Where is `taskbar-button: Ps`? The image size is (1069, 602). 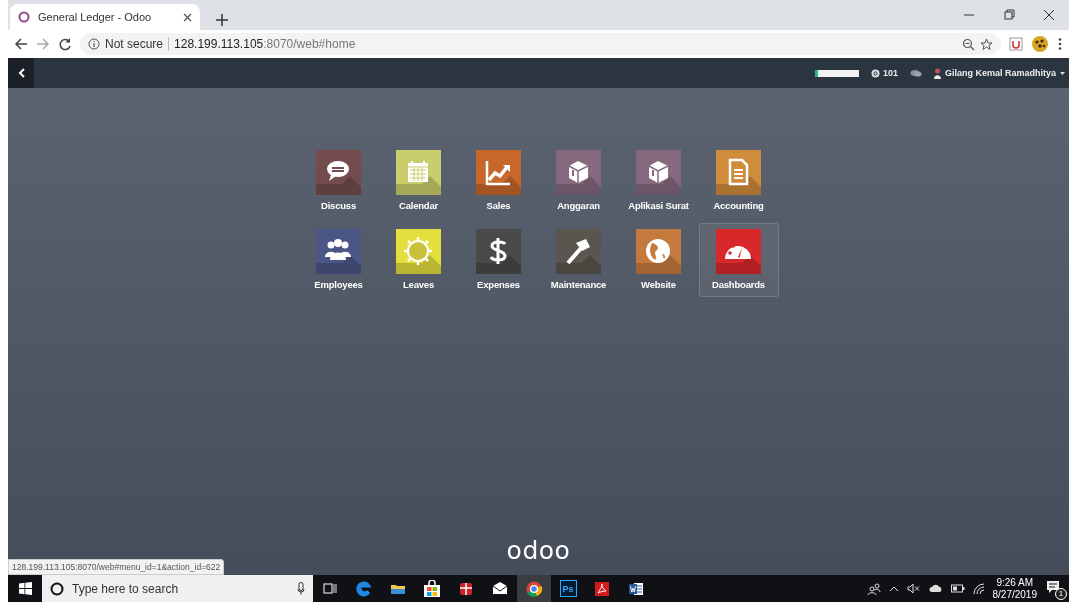
taskbar-button: Ps is located at coordinates (568, 588).